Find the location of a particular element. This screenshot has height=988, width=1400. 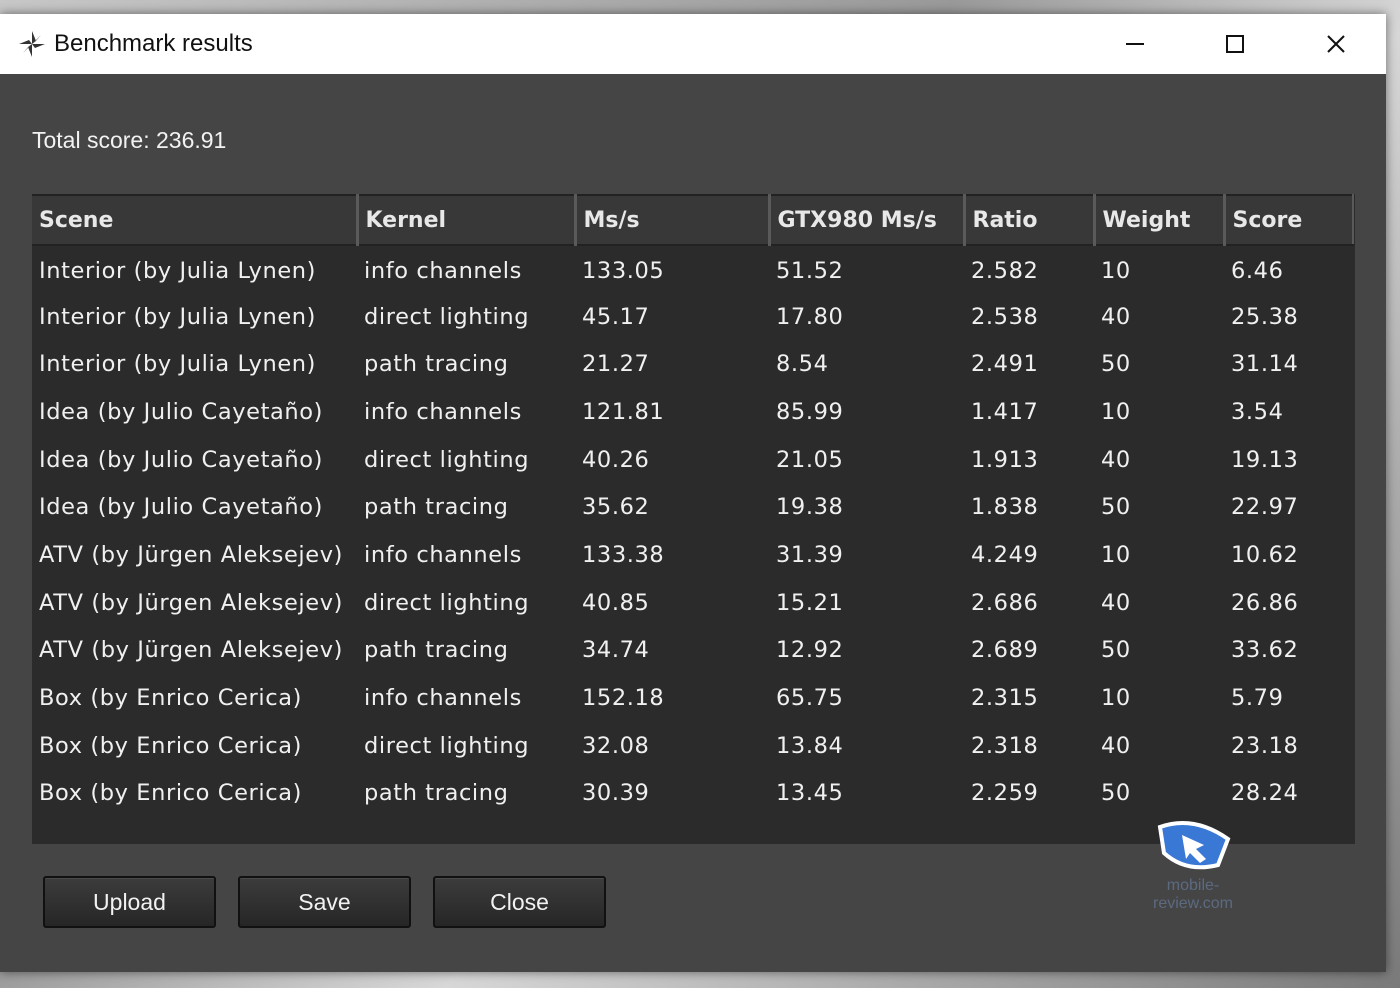

save-button: Save is located at coordinates (324, 902).